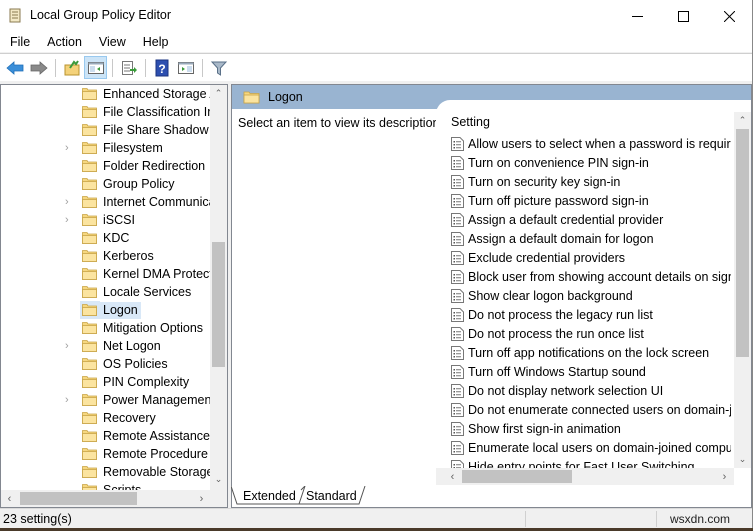 This screenshot has height=531, width=753. What do you see at coordinates (108, 274) in the screenshot?
I see `tree-item: Kernel DMA Protecti` at bounding box center [108, 274].